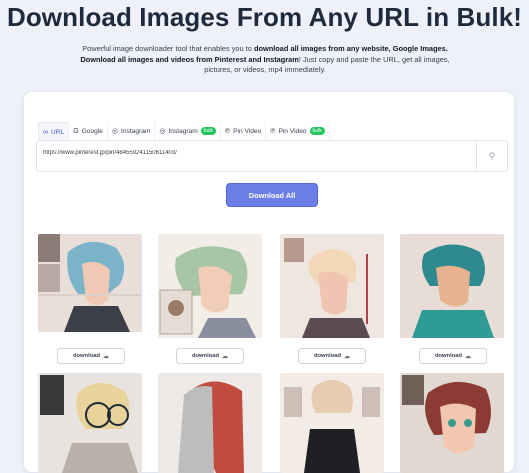 This screenshot has height=473, width=529. What do you see at coordinates (92, 131) in the screenshot?
I see `tab-label: Google` at bounding box center [92, 131].